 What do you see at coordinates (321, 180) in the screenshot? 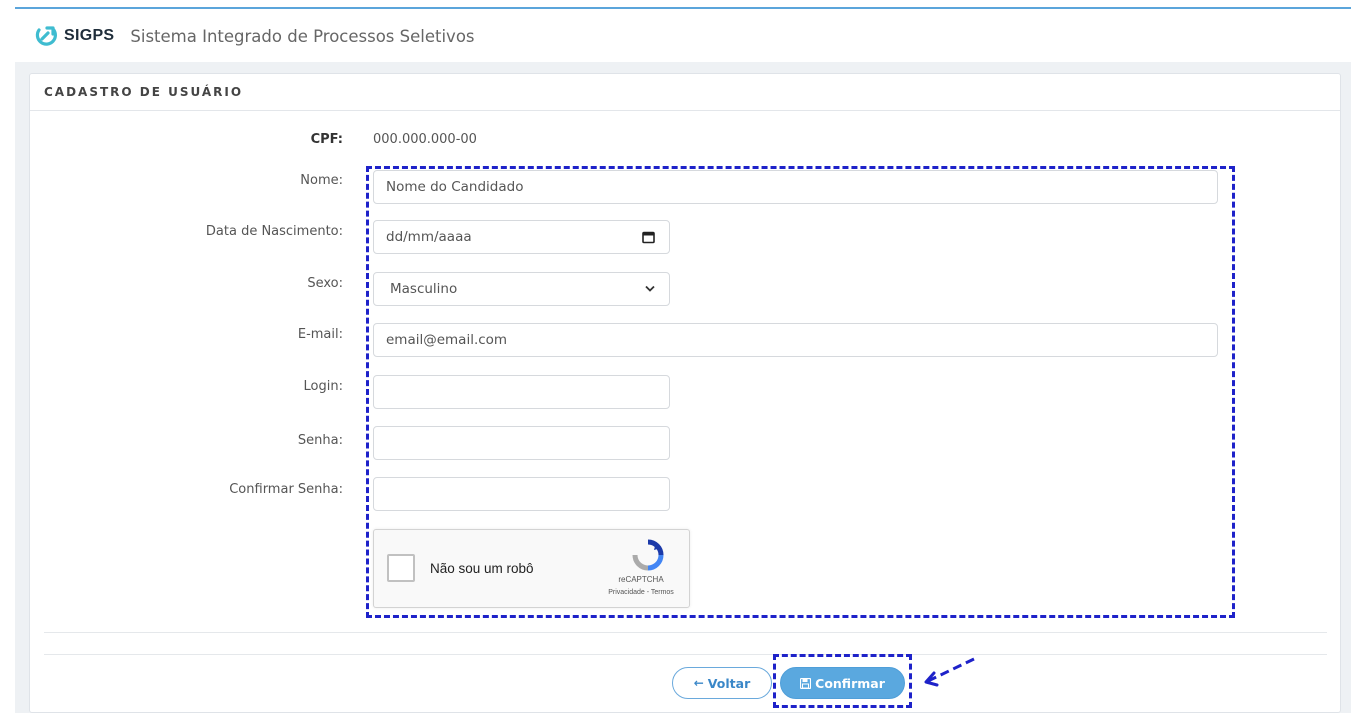
I see `nome-label: Nome:` at bounding box center [321, 180].